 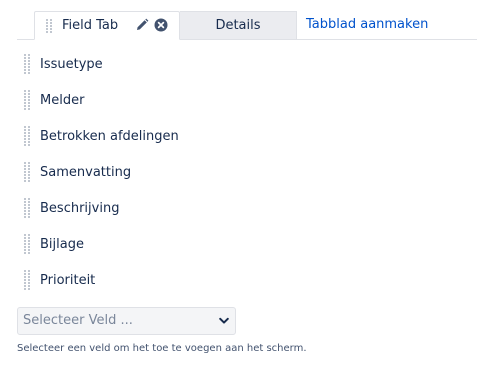 I want to click on field-label: Bijlage, so click(x=62, y=244).